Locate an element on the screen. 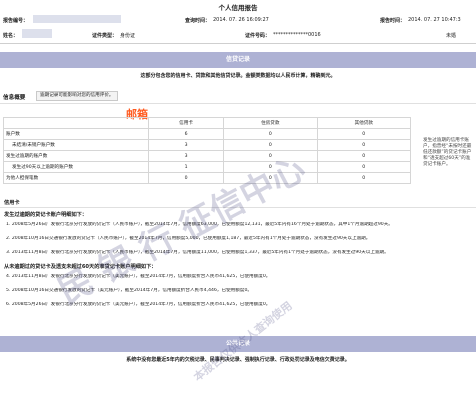  row-label: 发生过90天以上逾期的账户数 is located at coordinates (76, 167).